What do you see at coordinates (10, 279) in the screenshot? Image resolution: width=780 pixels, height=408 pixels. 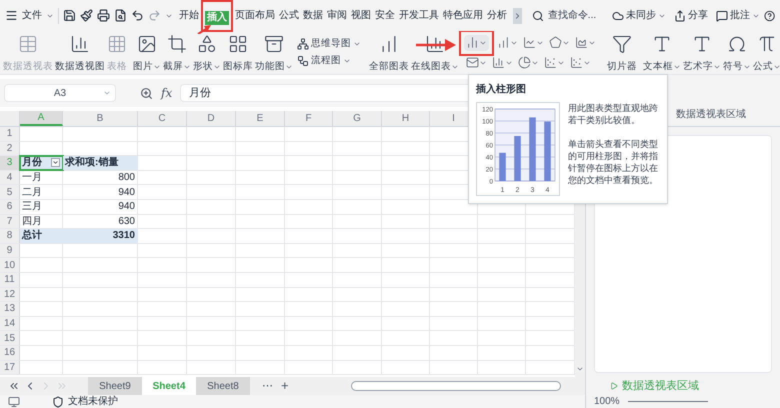 I see `row-header: 11` at bounding box center [10, 279].